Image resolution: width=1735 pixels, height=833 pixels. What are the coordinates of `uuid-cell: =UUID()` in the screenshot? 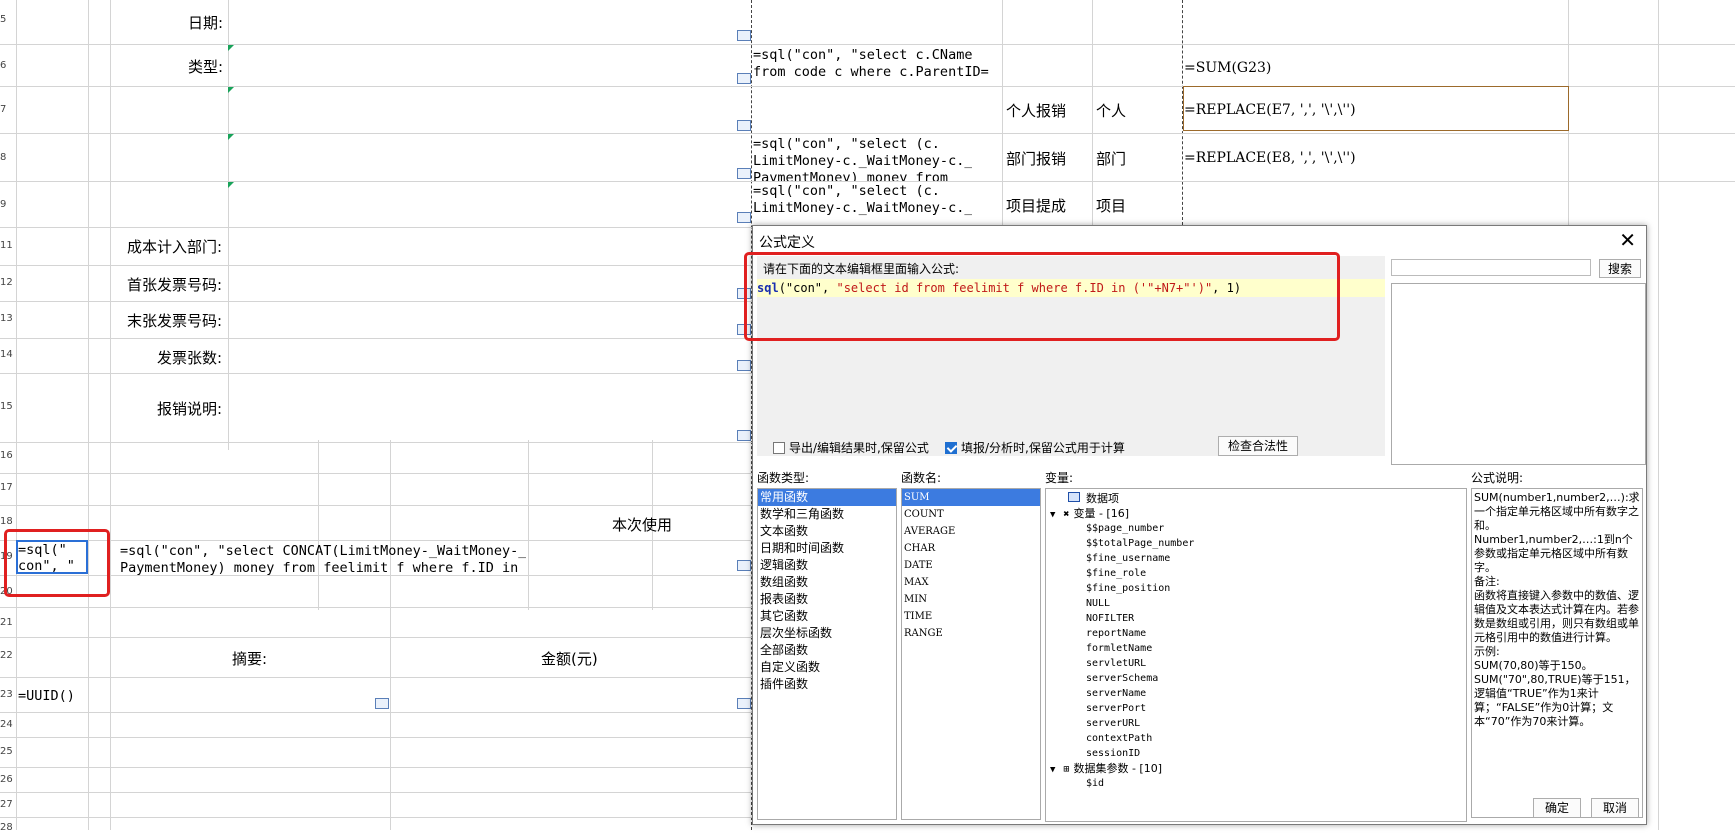 It's located at (46, 696).